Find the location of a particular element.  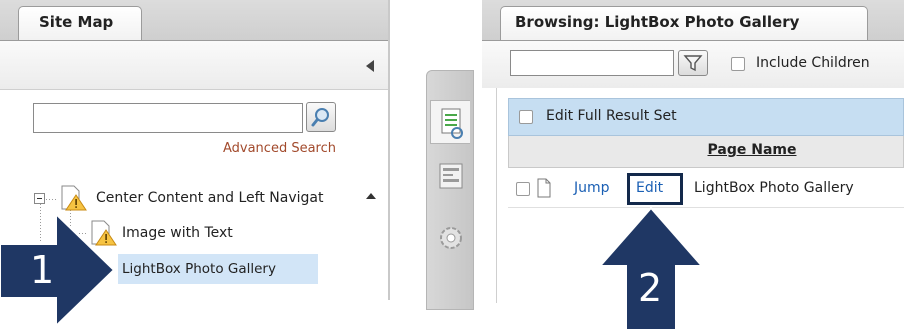

site-map-tab: Site Map is located at coordinates (80, 24).